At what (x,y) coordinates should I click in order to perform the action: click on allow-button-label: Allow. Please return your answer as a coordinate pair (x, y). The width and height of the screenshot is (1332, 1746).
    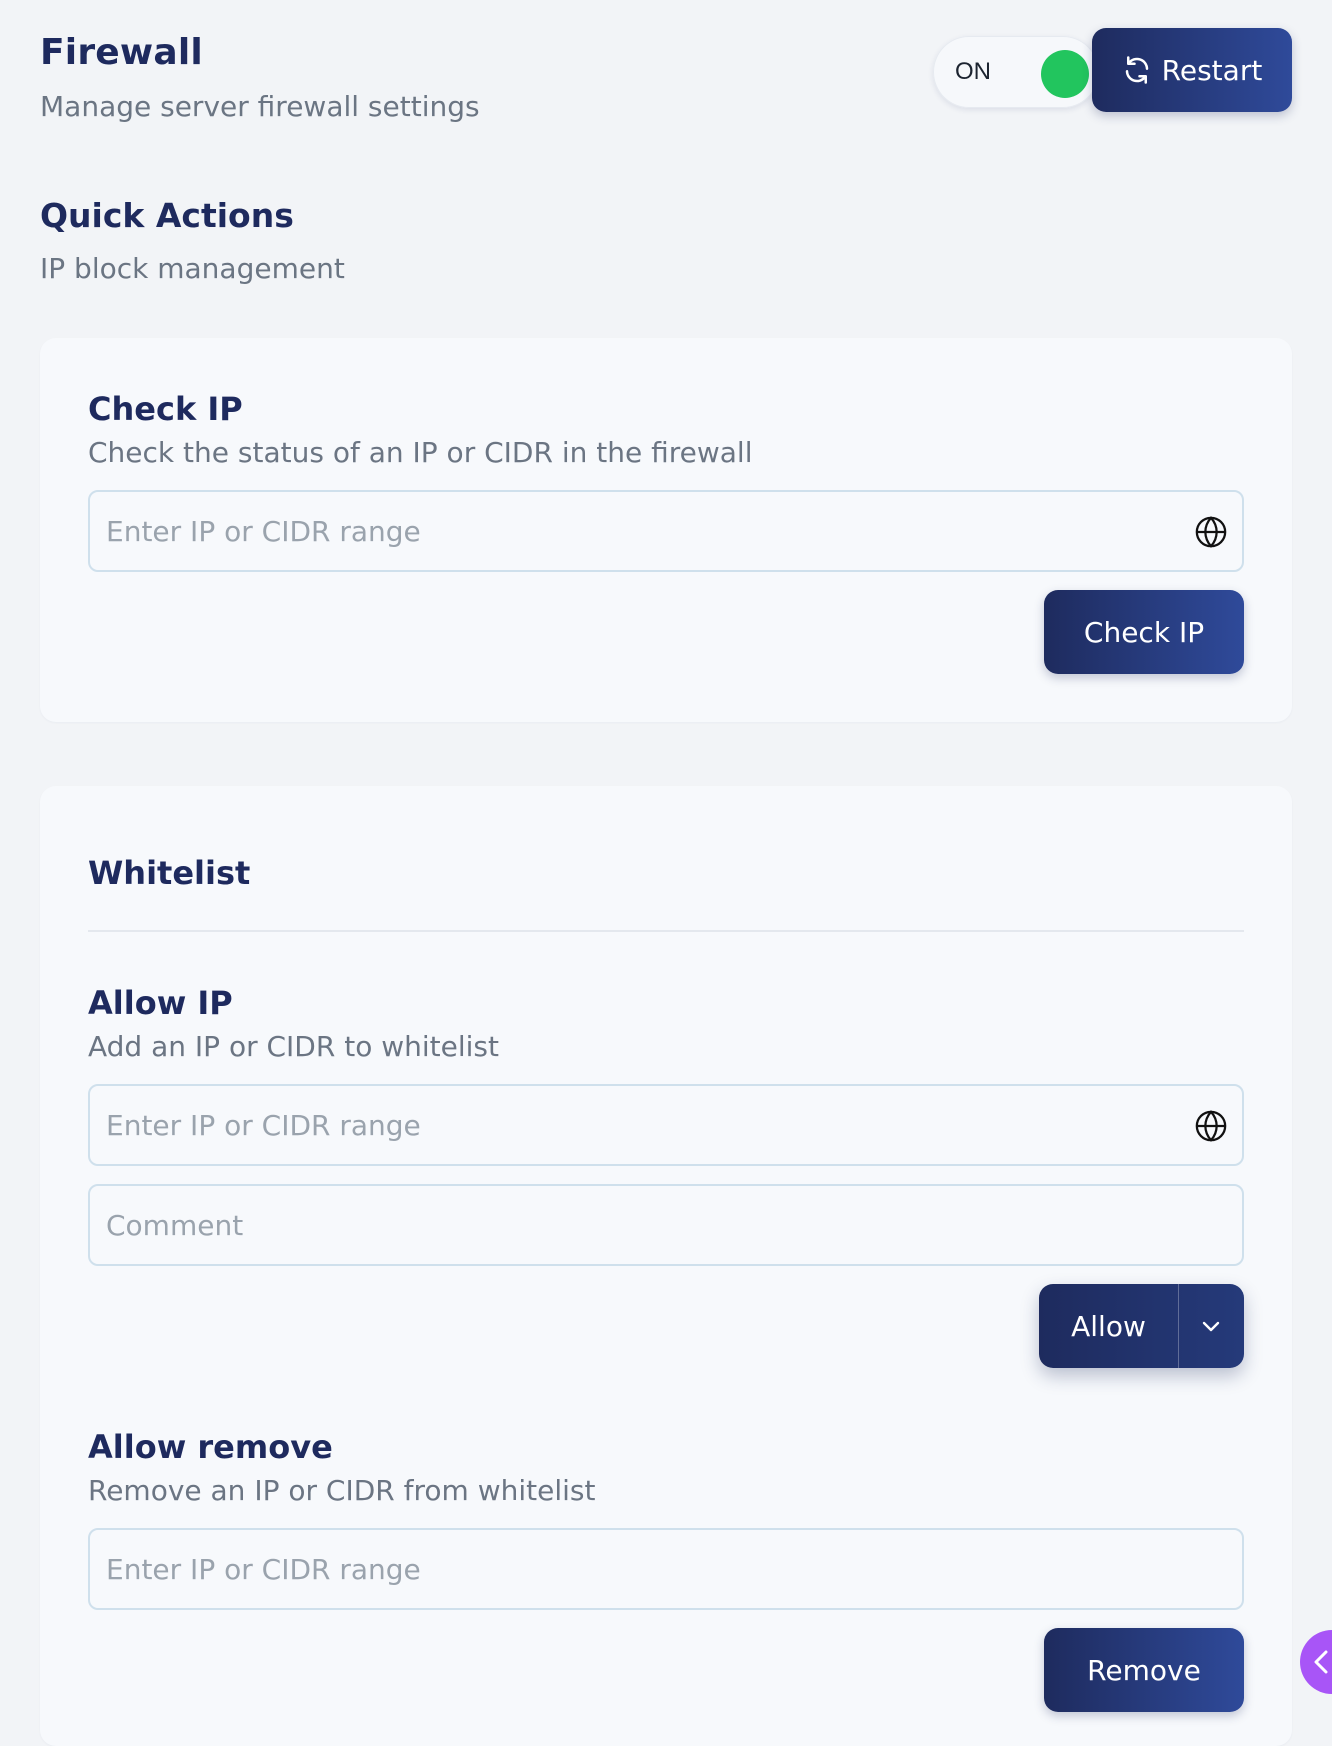
    Looking at the image, I should click on (1108, 1326).